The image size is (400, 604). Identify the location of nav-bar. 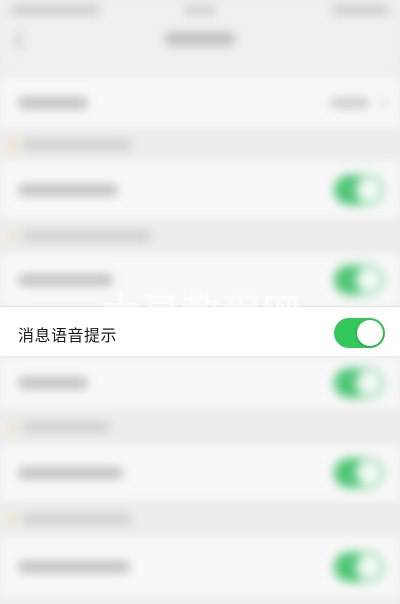
(200, 44).